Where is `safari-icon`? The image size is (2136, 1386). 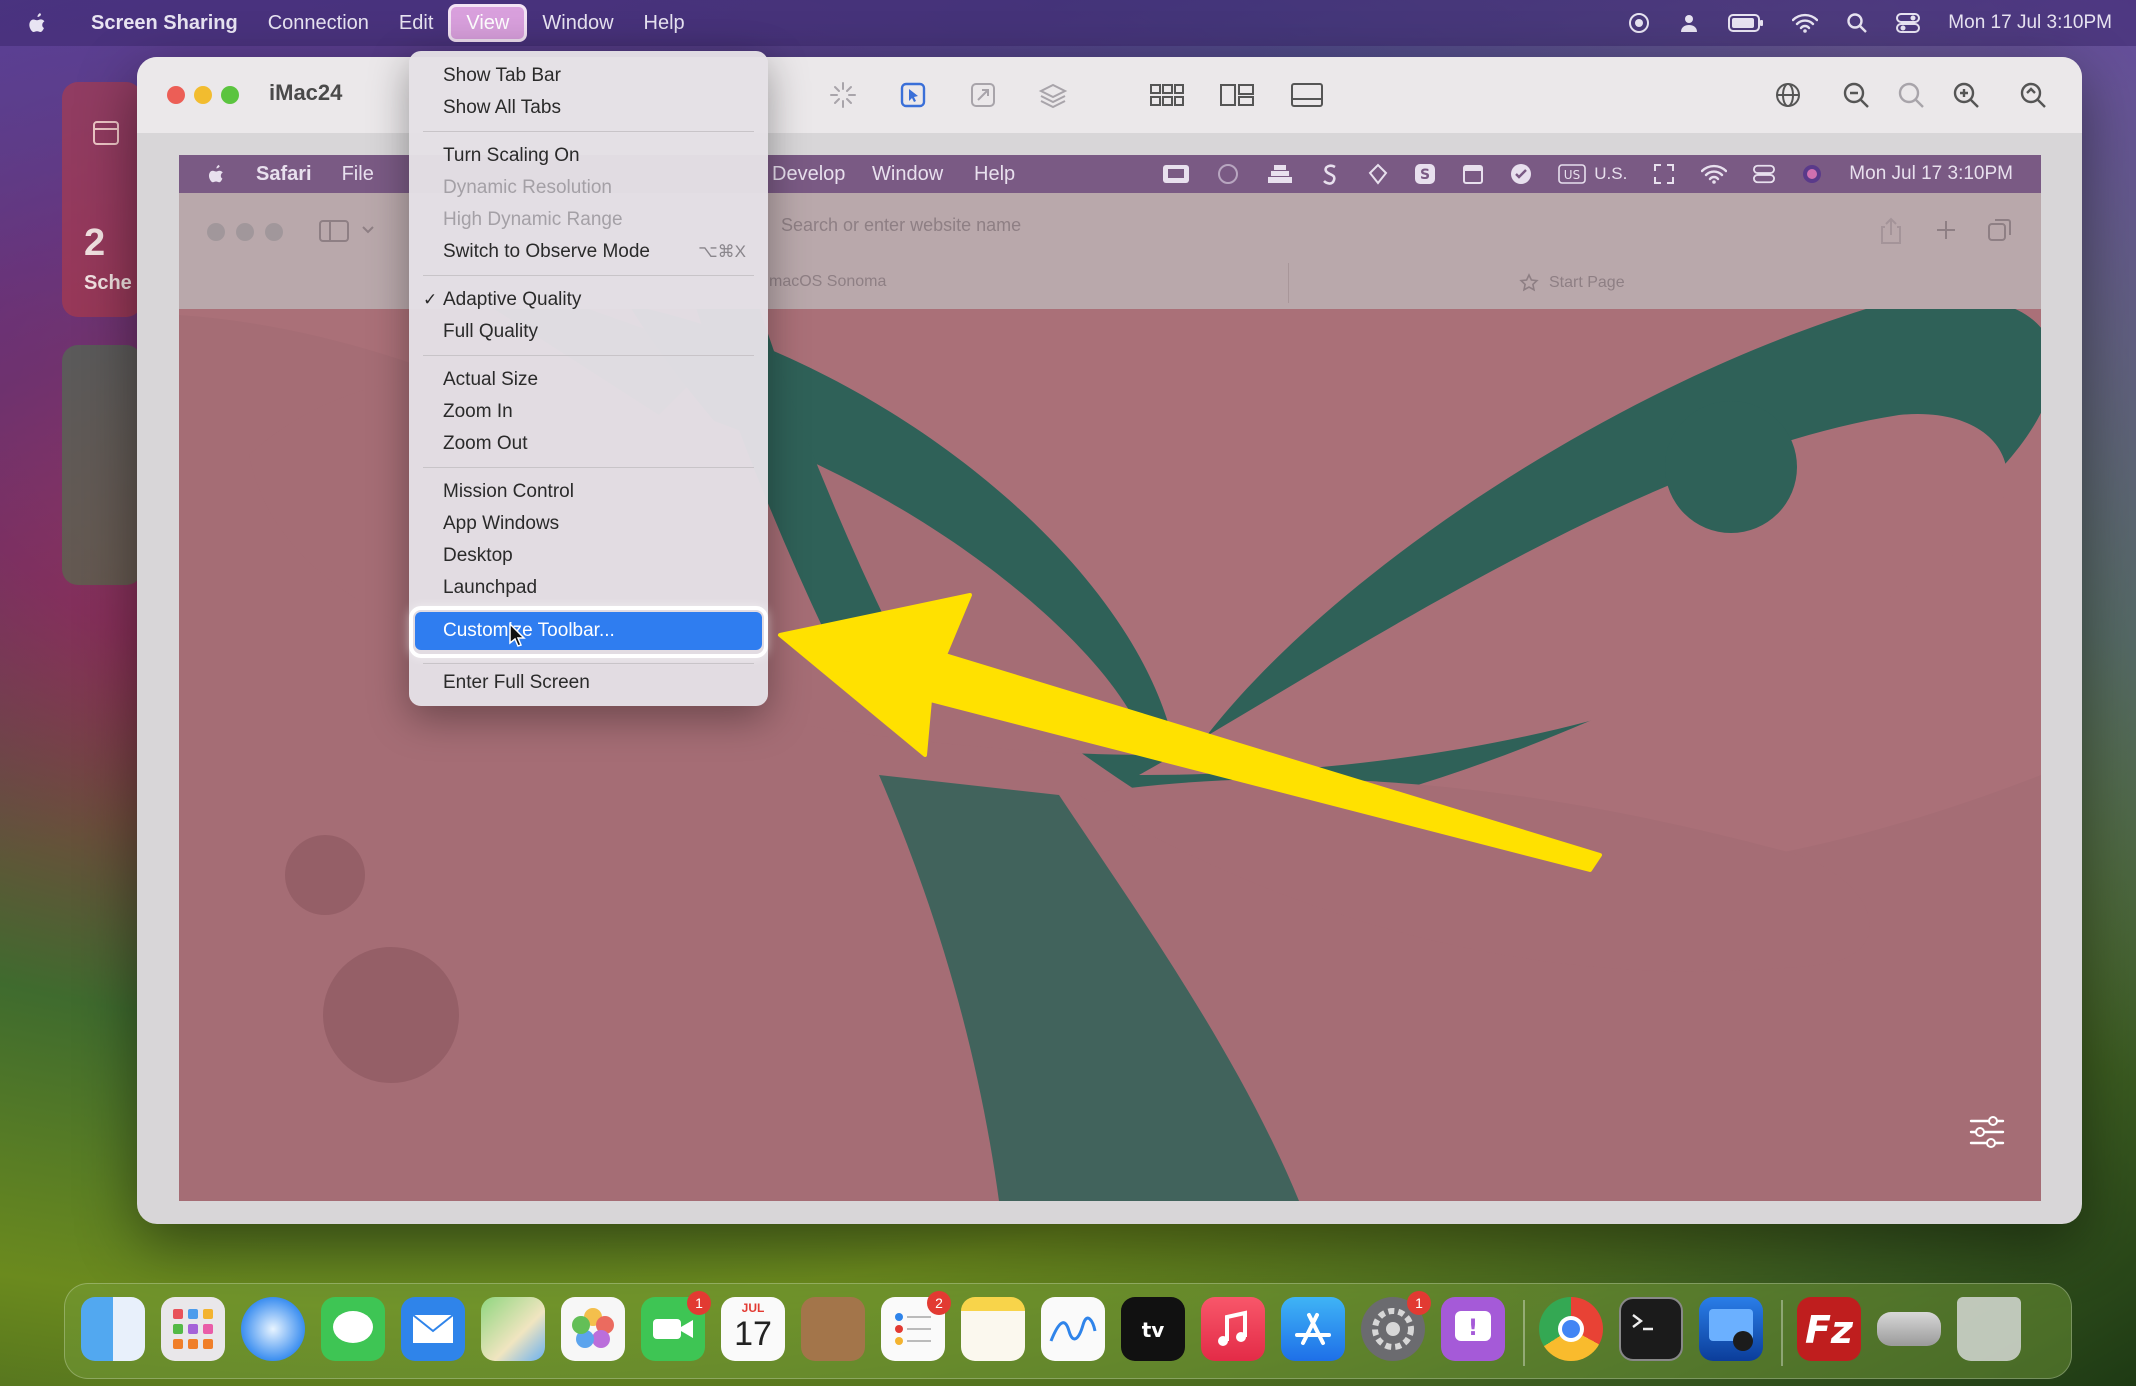 safari-icon is located at coordinates (273, 1329).